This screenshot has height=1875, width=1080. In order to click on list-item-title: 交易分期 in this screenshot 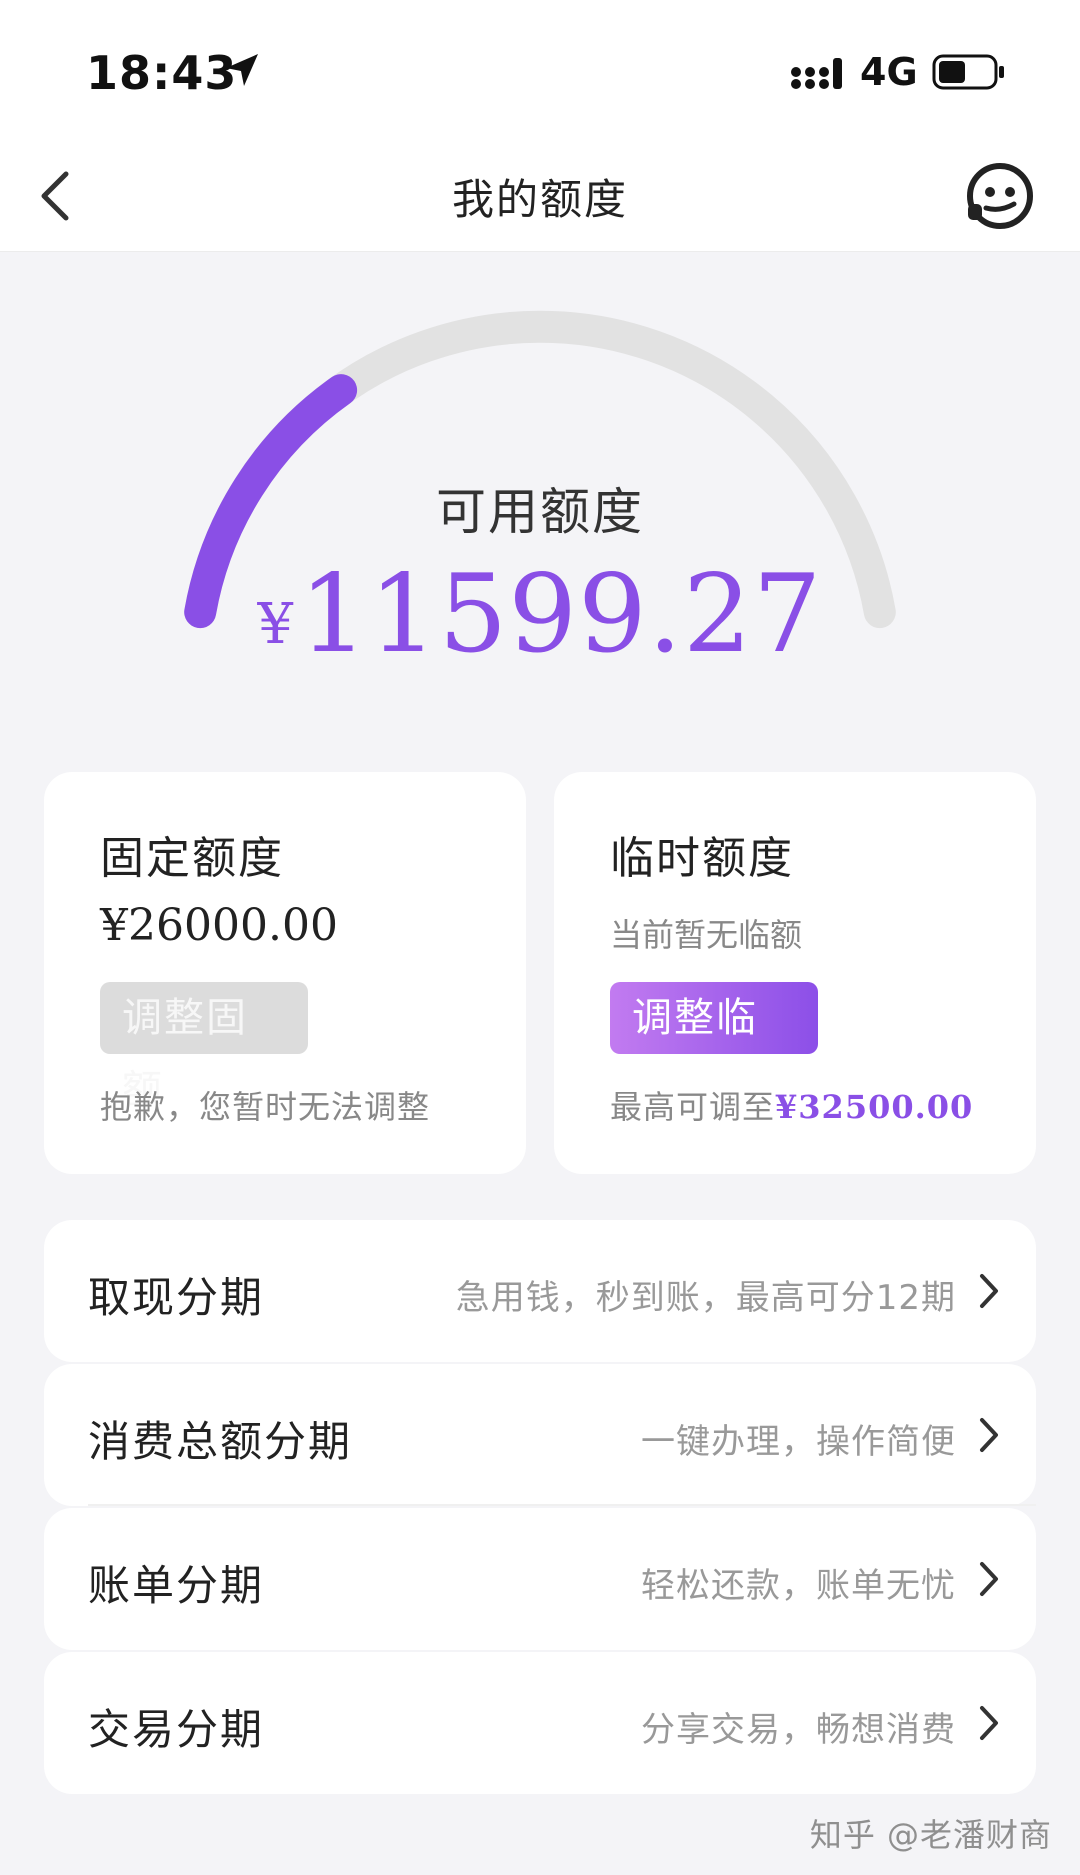, I will do `click(176, 1729)`.